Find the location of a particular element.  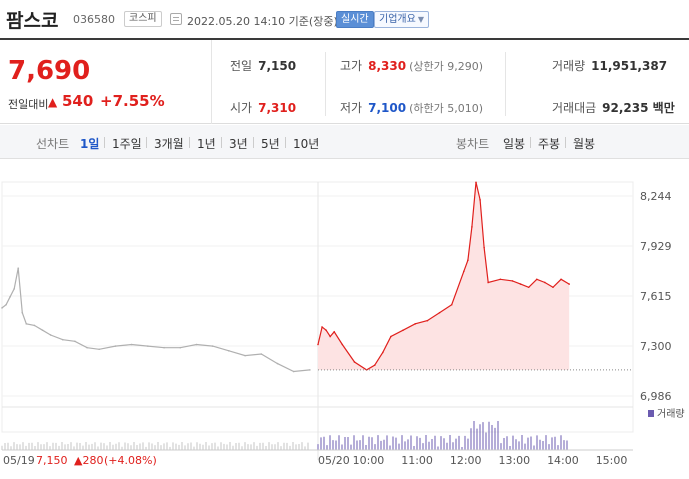

lower-limit: (하한가 5,010) is located at coordinates (446, 108).